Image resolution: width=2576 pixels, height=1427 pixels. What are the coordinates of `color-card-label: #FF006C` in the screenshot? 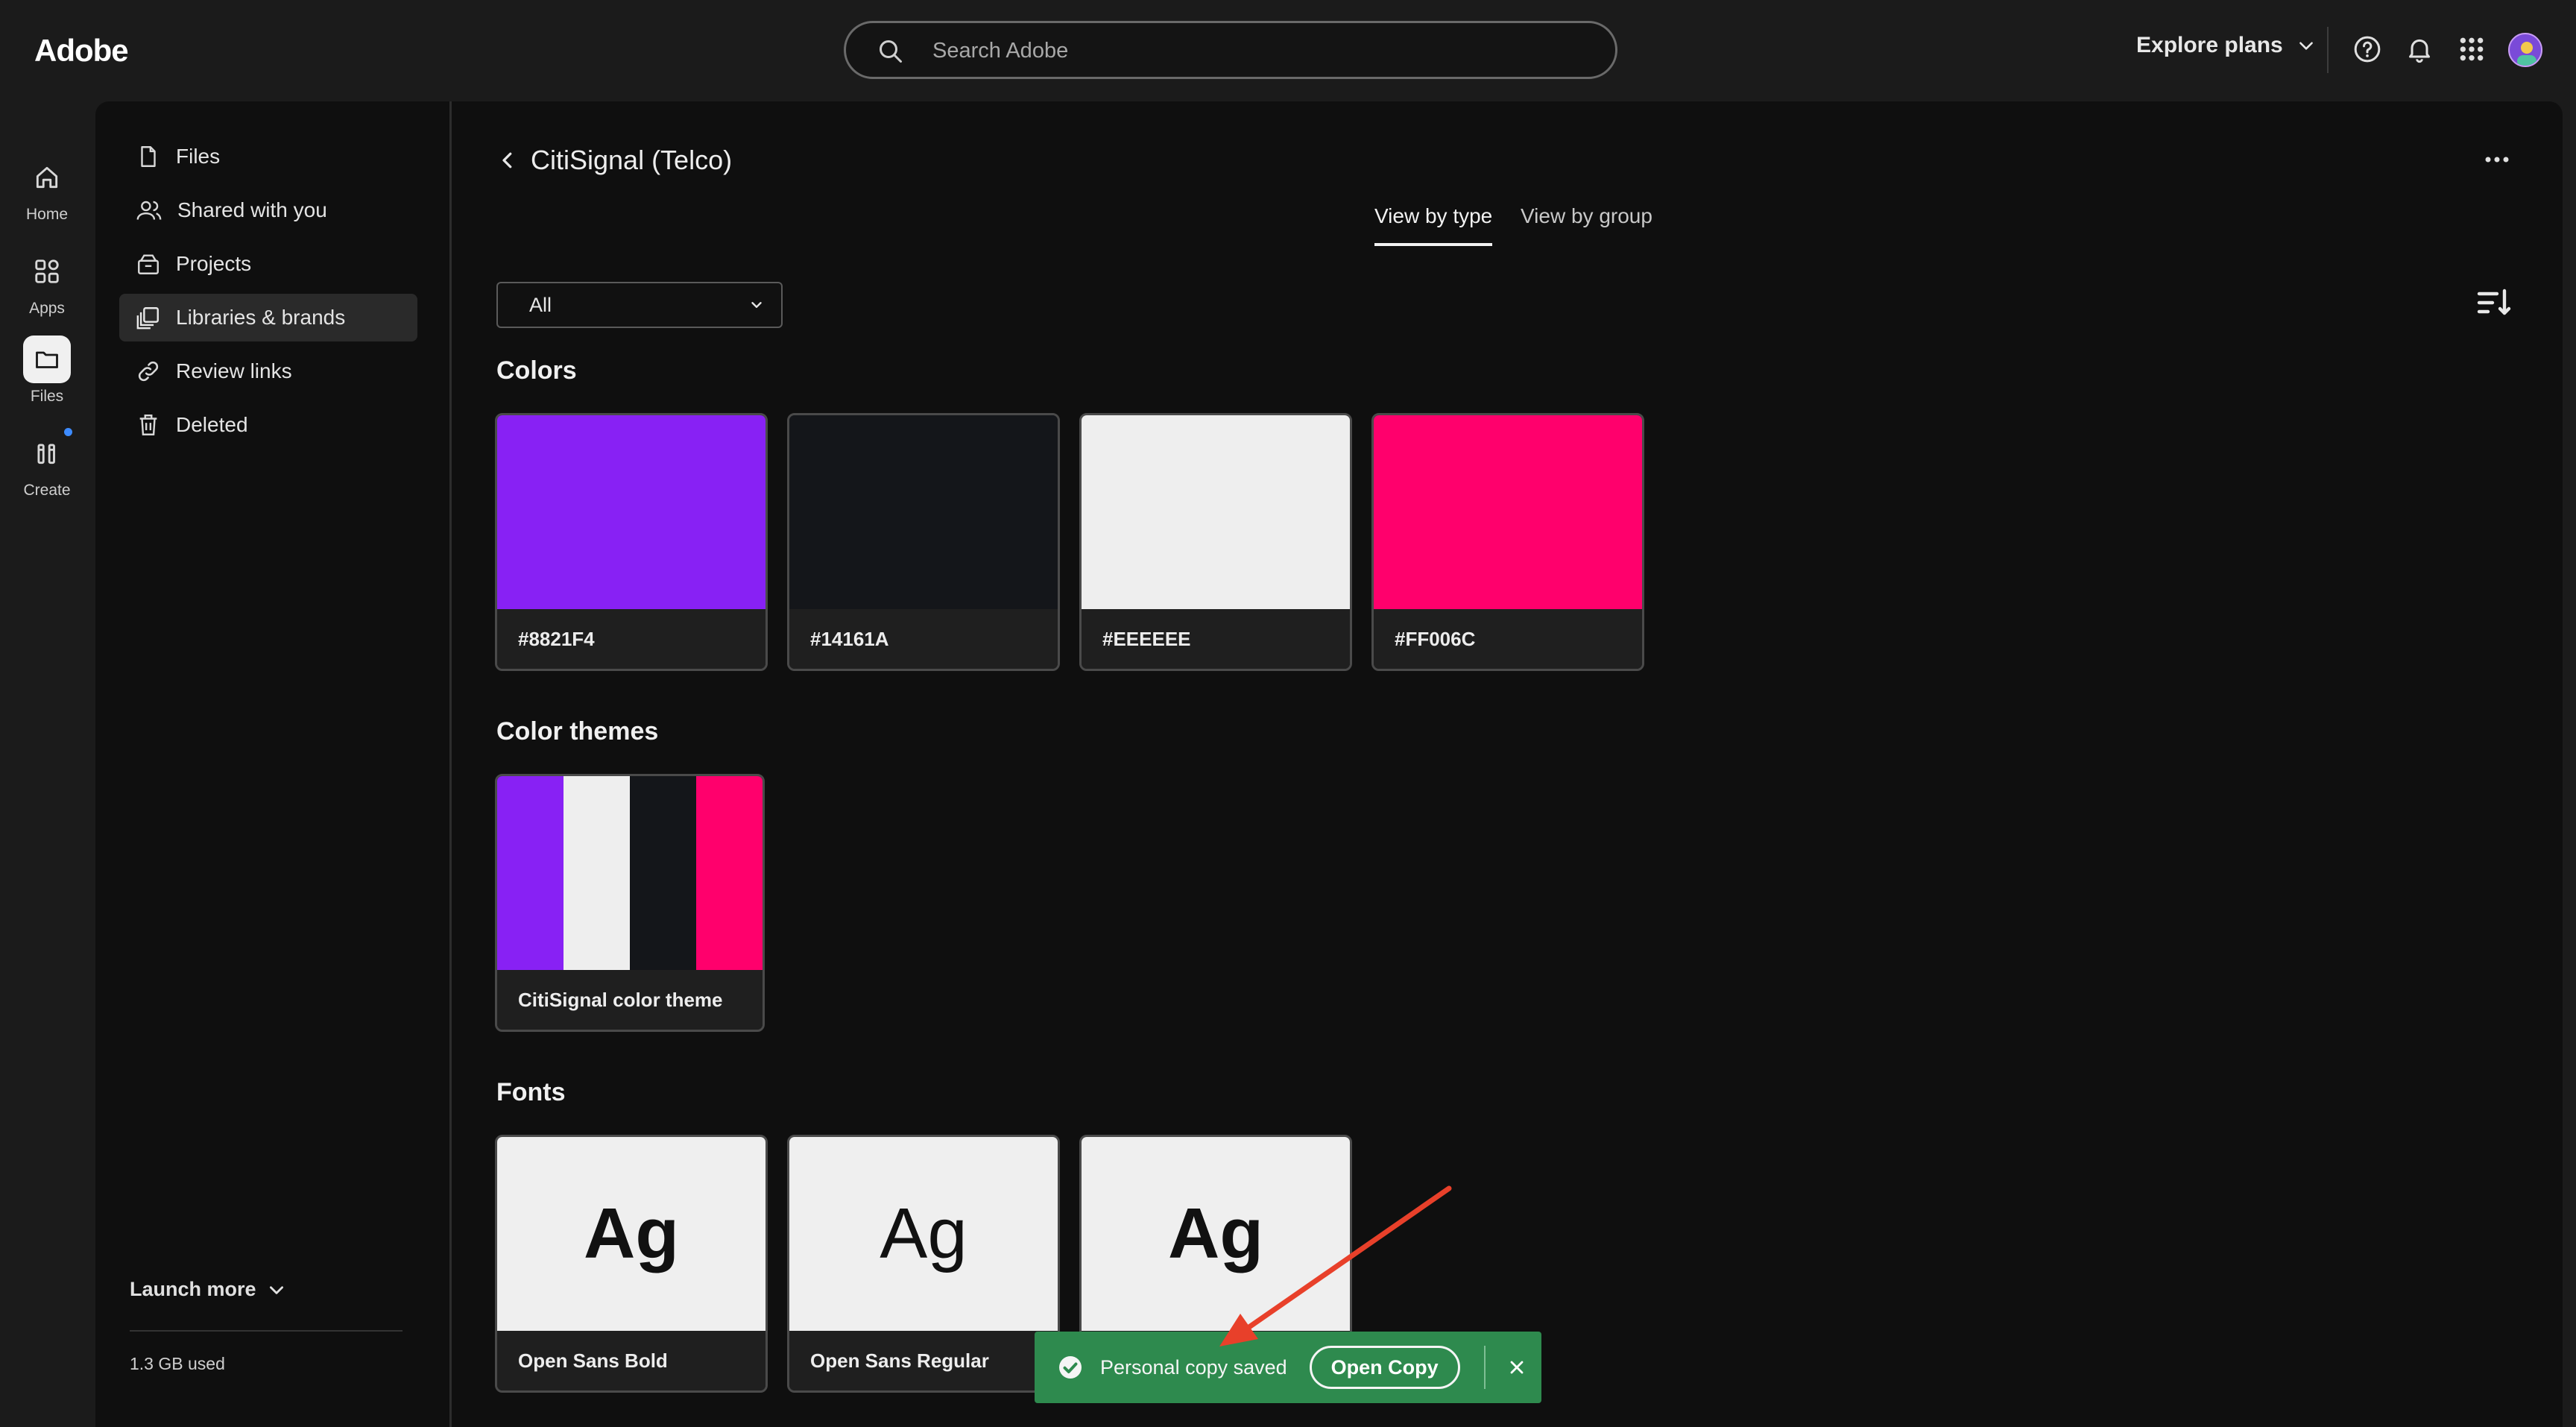 It's located at (1508, 639).